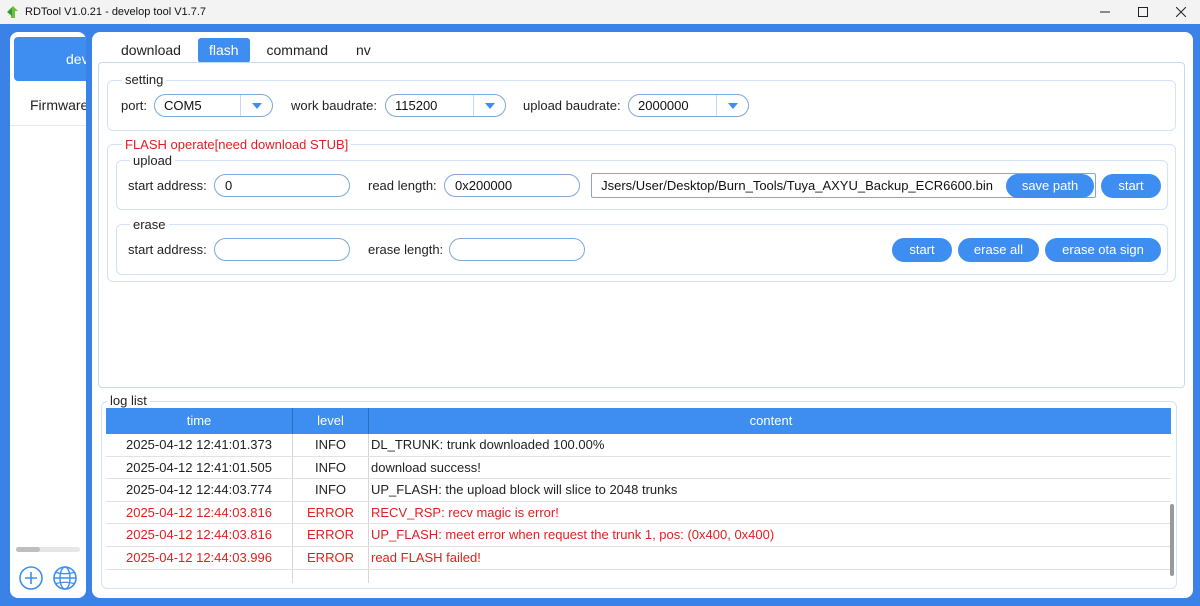 The image size is (1200, 606). I want to click on log-time, so click(199, 576).